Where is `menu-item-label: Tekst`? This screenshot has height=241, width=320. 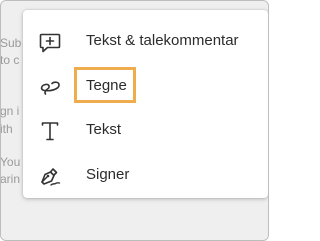
menu-item-label: Tekst is located at coordinates (104, 129).